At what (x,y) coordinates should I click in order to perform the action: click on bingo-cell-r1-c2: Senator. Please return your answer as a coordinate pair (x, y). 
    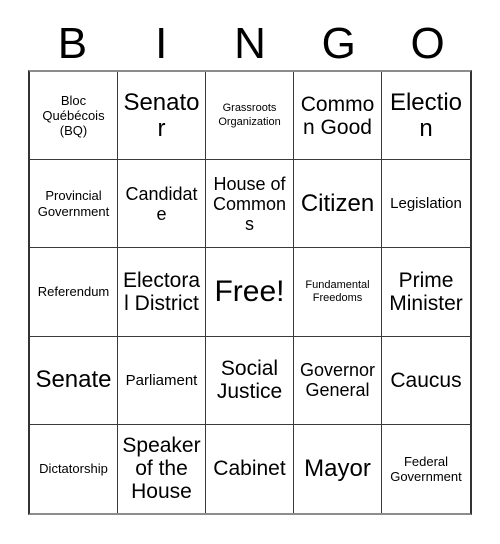
    Looking at the image, I should click on (162, 116).